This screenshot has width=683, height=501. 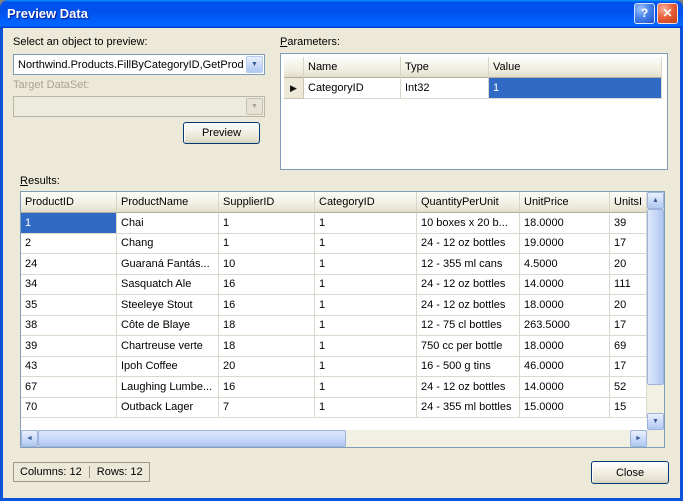 I want to click on vertical-scrollbar: ▲ ▼, so click(x=655, y=311).